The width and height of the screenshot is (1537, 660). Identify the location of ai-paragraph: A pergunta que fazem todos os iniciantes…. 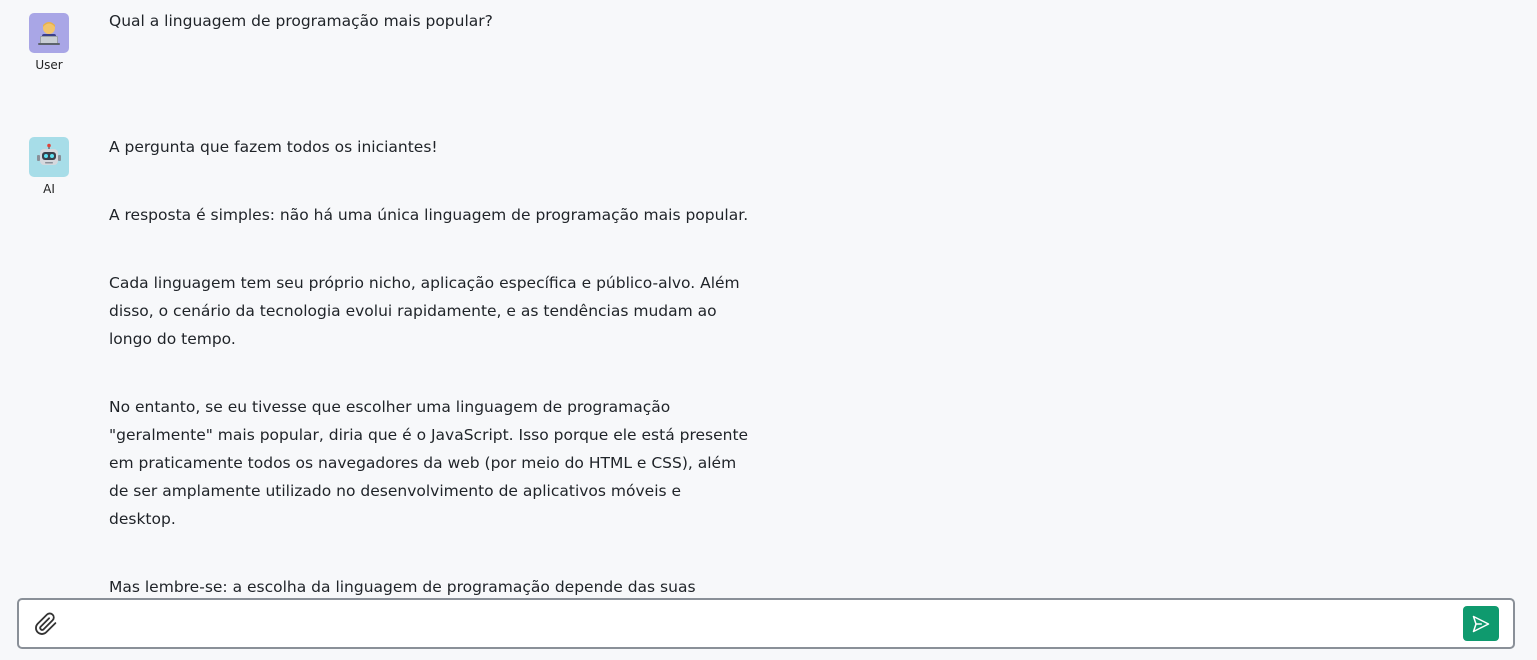
(273, 147).